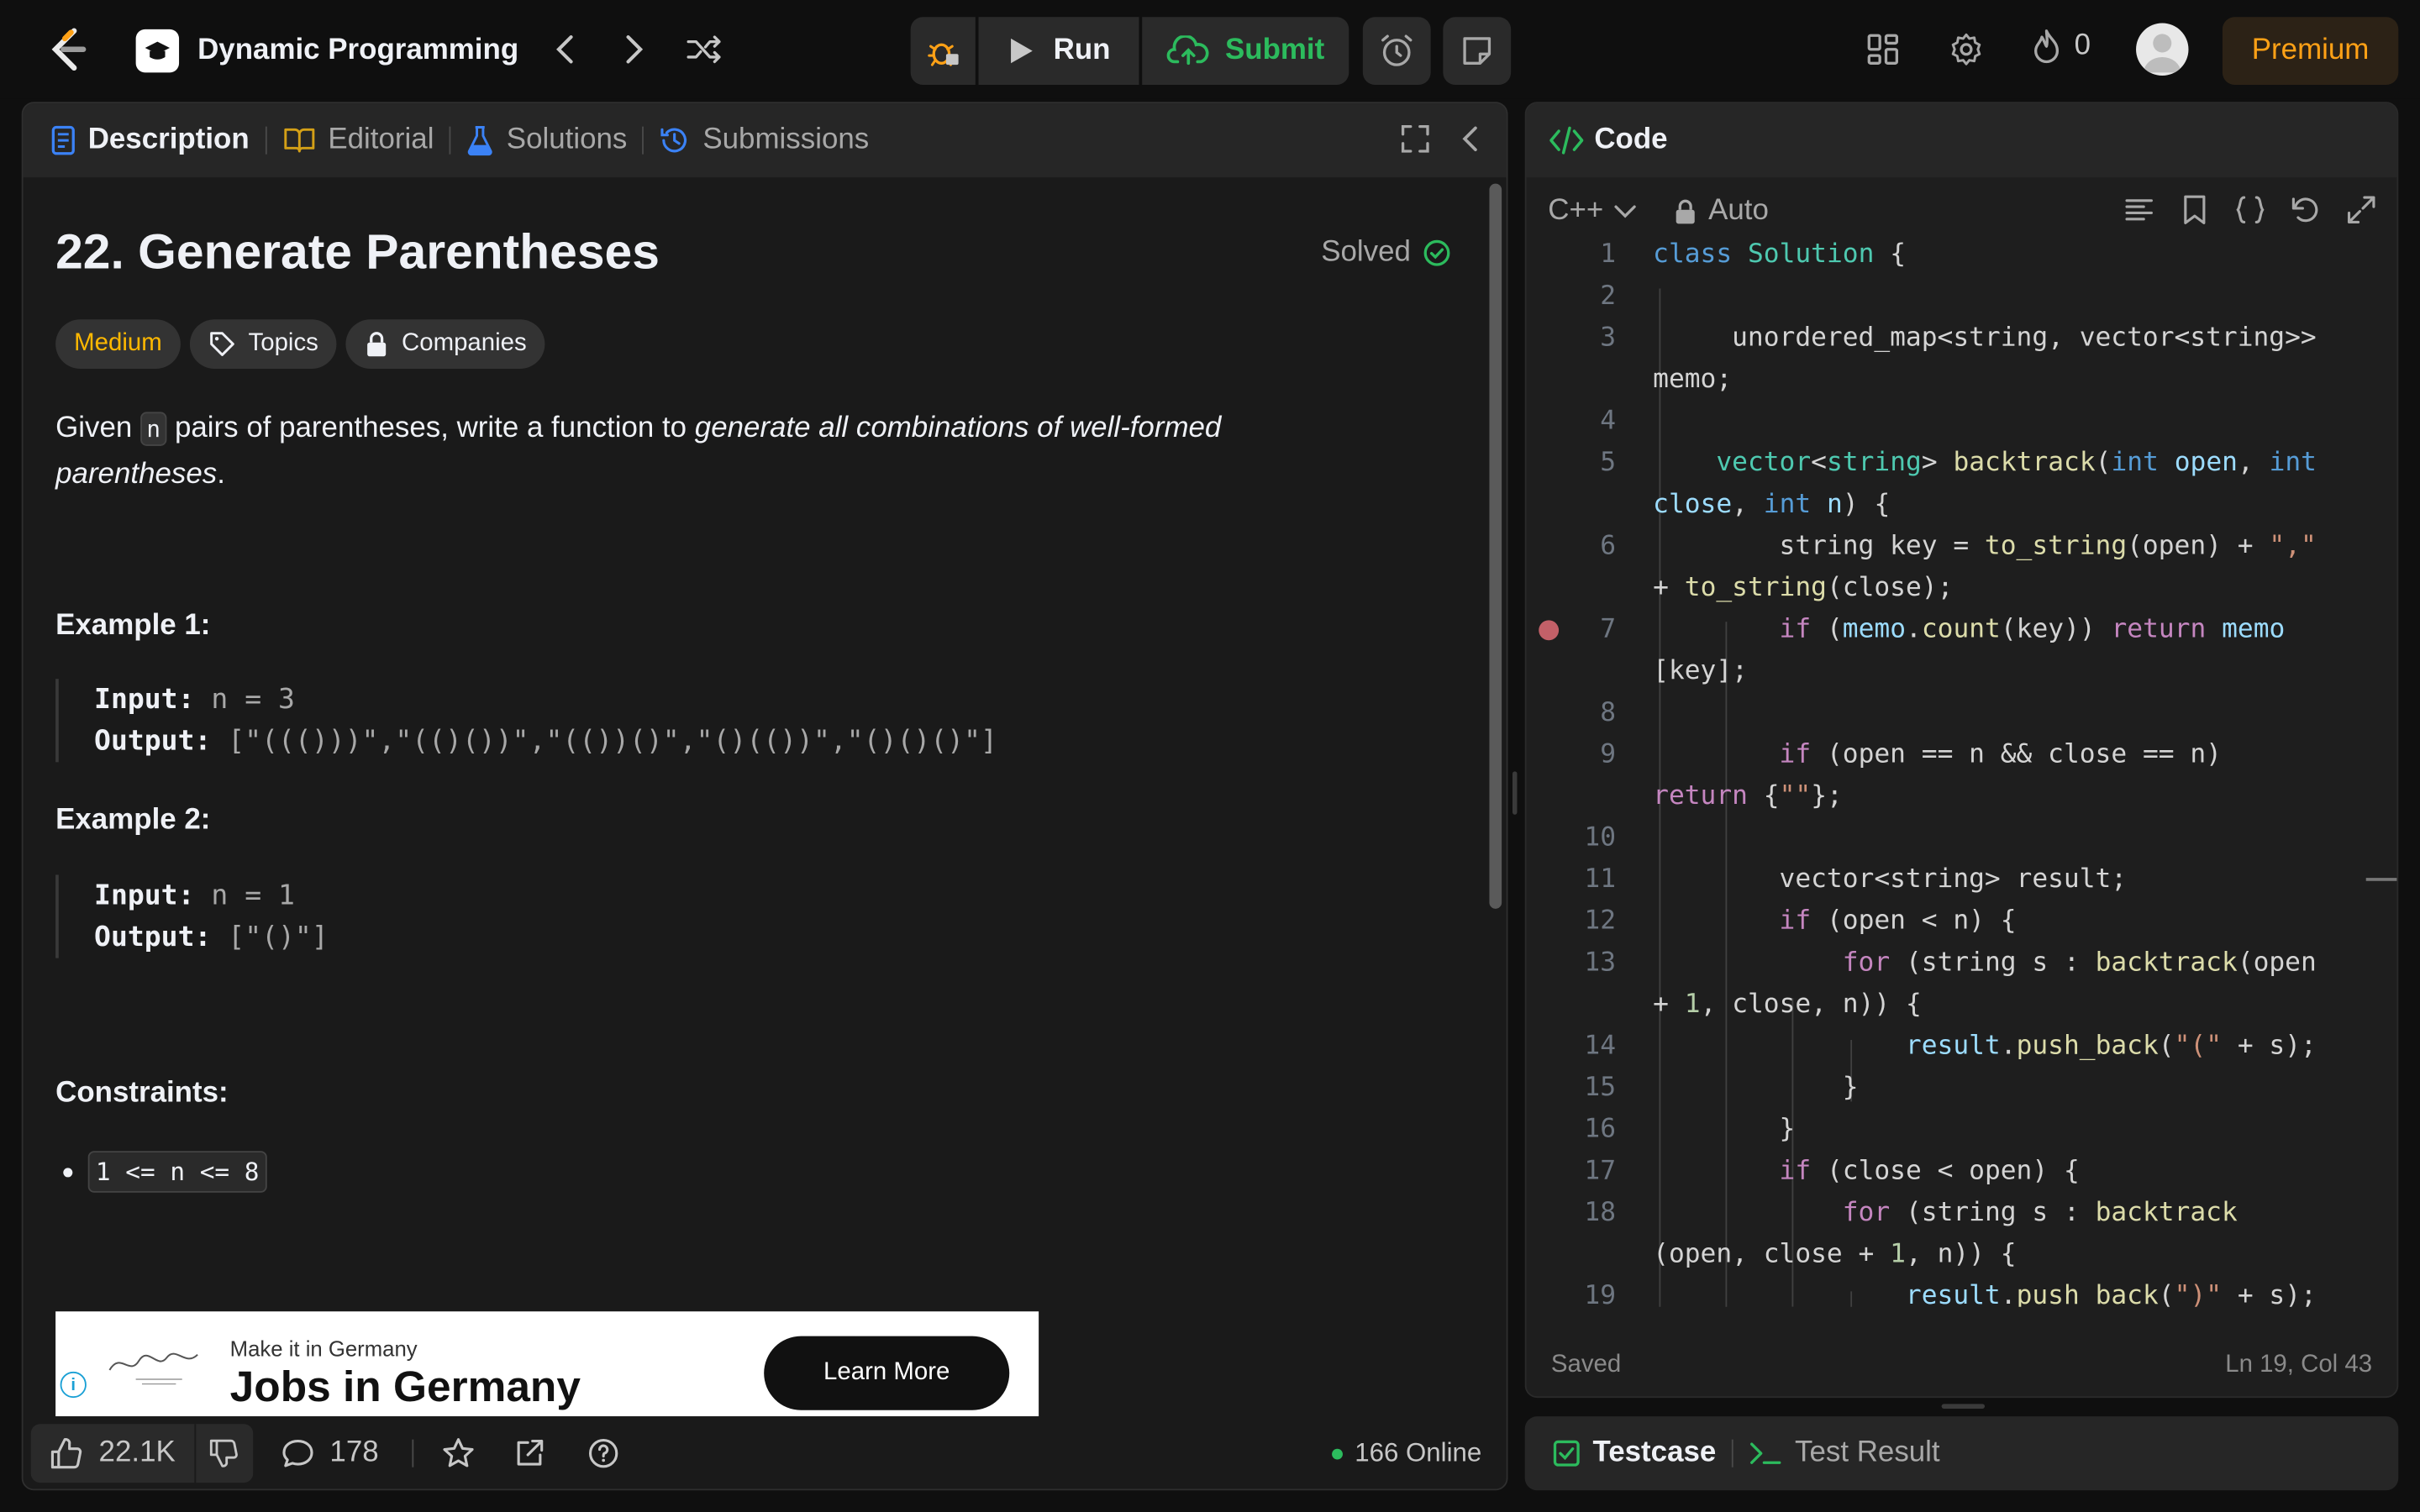 The width and height of the screenshot is (2420, 1512). What do you see at coordinates (358, 140) in the screenshot?
I see `tab-editorial: Editorial` at bounding box center [358, 140].